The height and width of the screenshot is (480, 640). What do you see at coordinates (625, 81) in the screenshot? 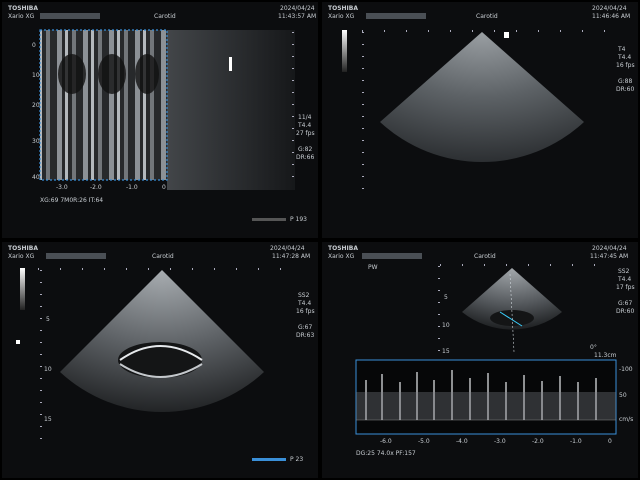
I see `param-line: G:88` at bounding box center [625, 81].